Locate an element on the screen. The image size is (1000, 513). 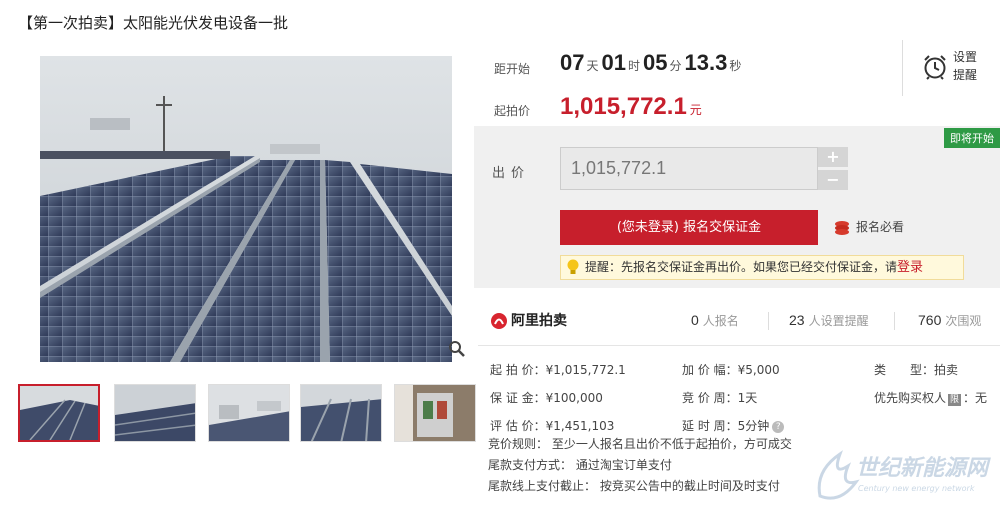
login-tip: 提醒：先报名交保证金再出价。如果您已经交付保证金，请登录 is located at coordinates (762, 267).